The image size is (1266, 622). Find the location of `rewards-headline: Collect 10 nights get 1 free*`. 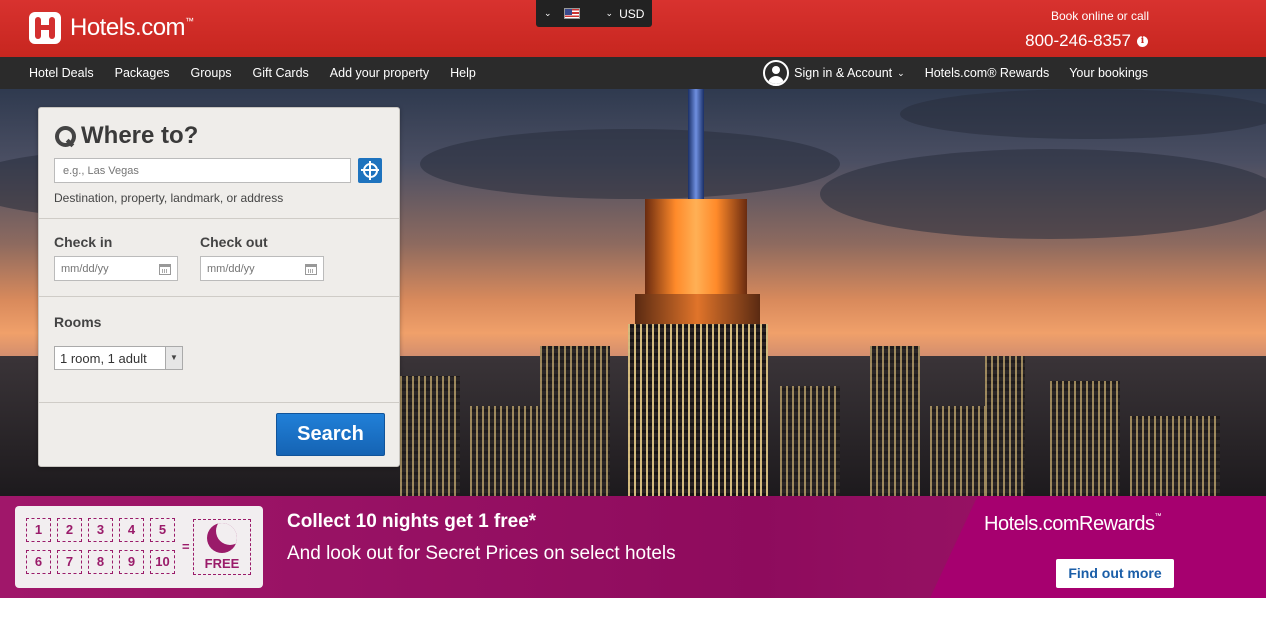

rewards-headline: Collect 10 nights get 1 free* is located at coordinates (412, 521).